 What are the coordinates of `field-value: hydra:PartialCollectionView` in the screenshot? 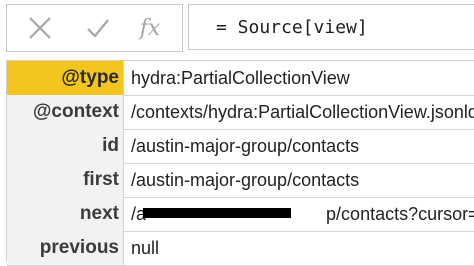 It's located at (299, 78).